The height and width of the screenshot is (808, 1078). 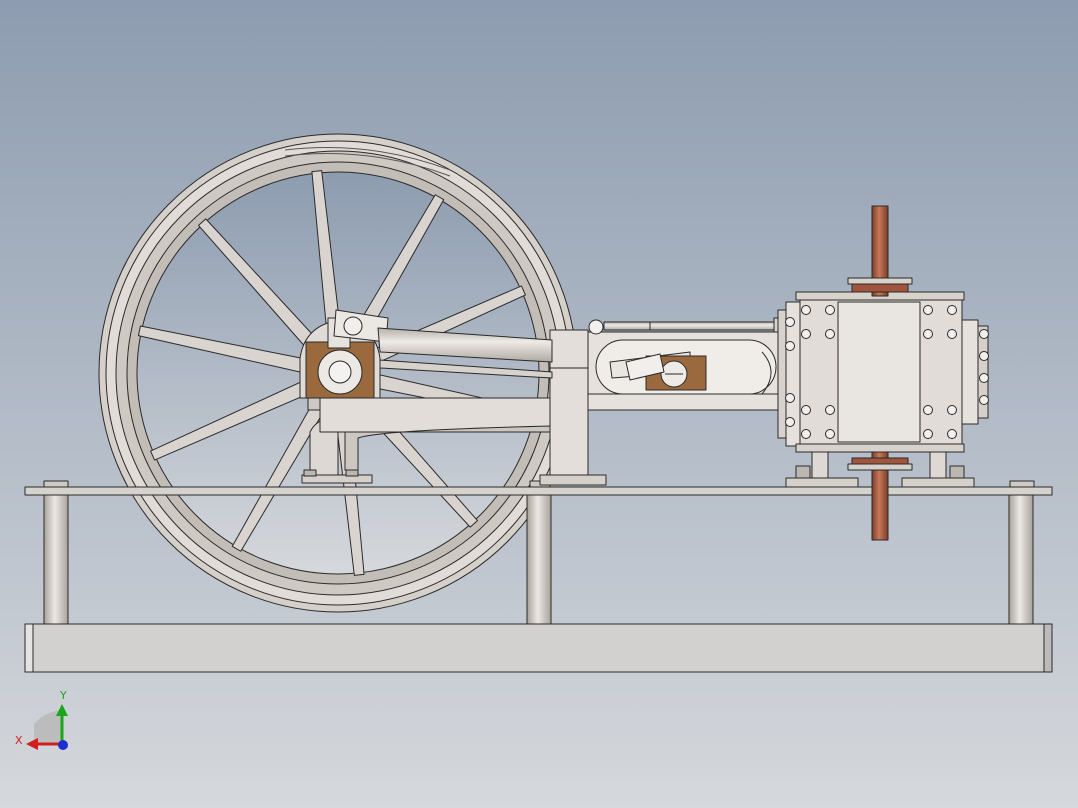 I want to click on crosshead-guide, so click(x=683, y=371).